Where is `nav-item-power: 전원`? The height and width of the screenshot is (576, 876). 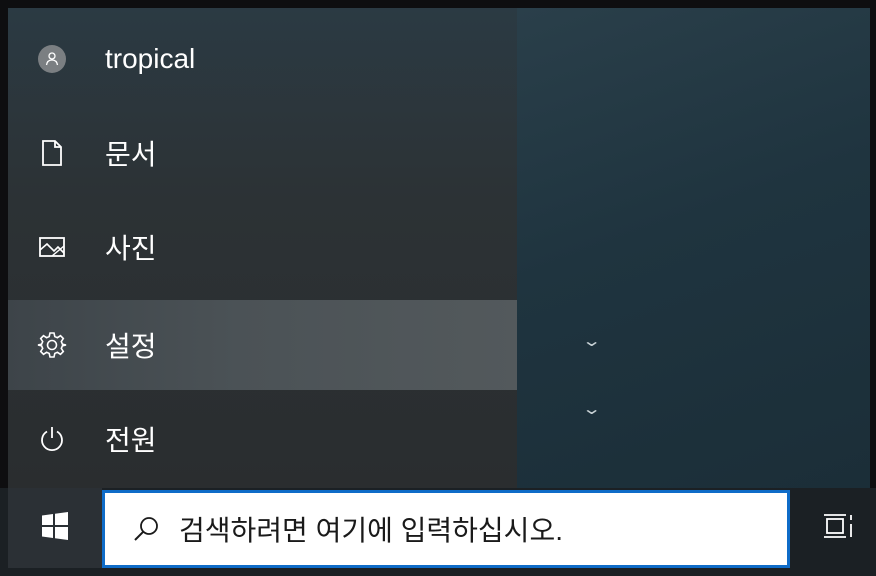
nav-item-power: 전원 is located at coordinates (262, 439).